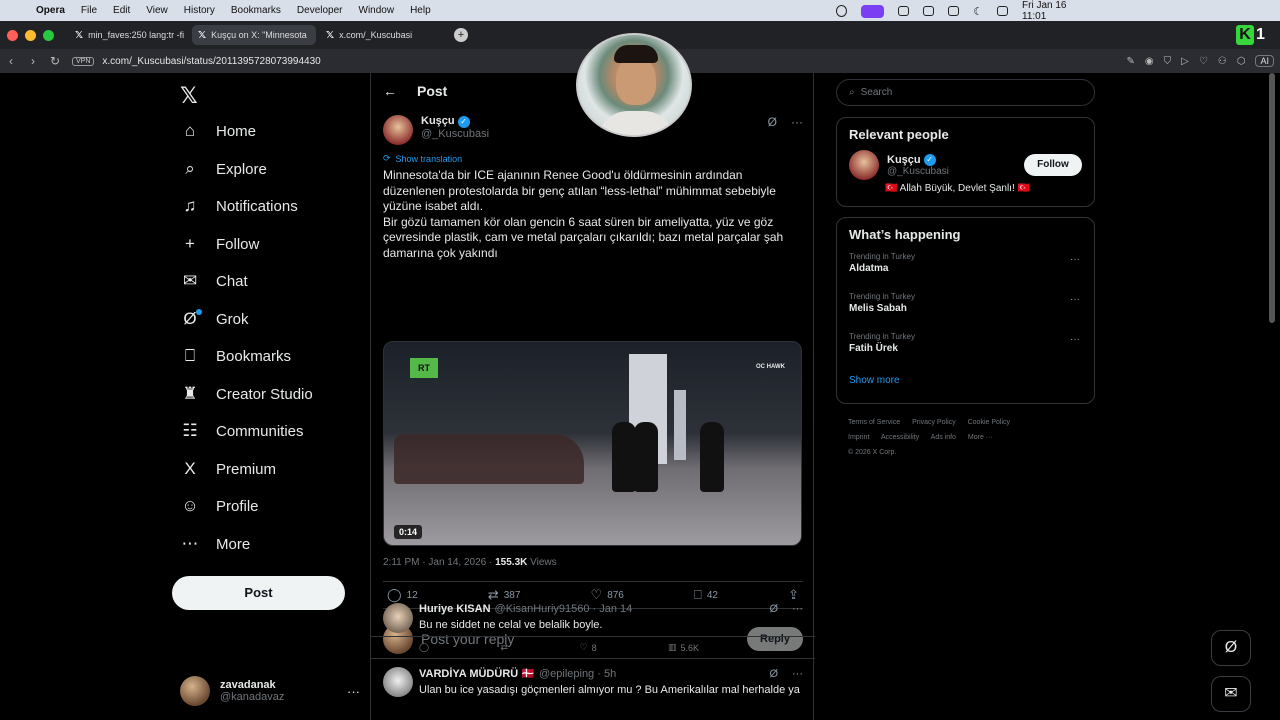 The image size is (1280, 720). Describe the element at coordinates (455, 134) in the screenshot. I see `author-handle: @_Kuscubasi` at that location.